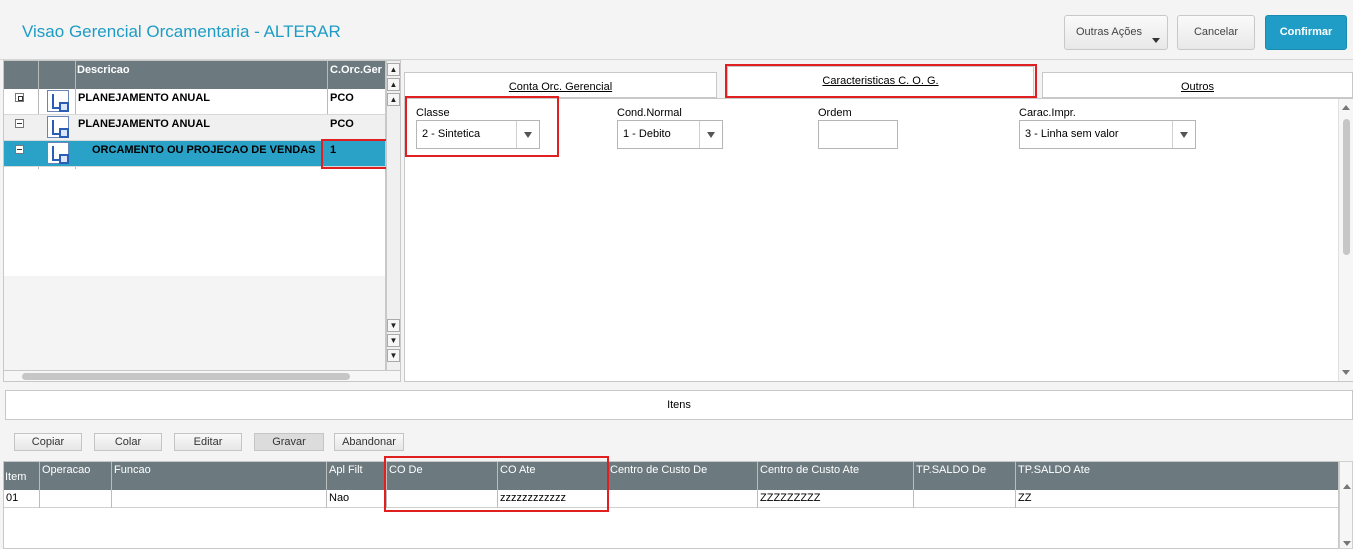  What do you see at coordinates (66, 470) in the screenshot?
I see `col-operacao: Operacao` at bounding box center [66, 470].